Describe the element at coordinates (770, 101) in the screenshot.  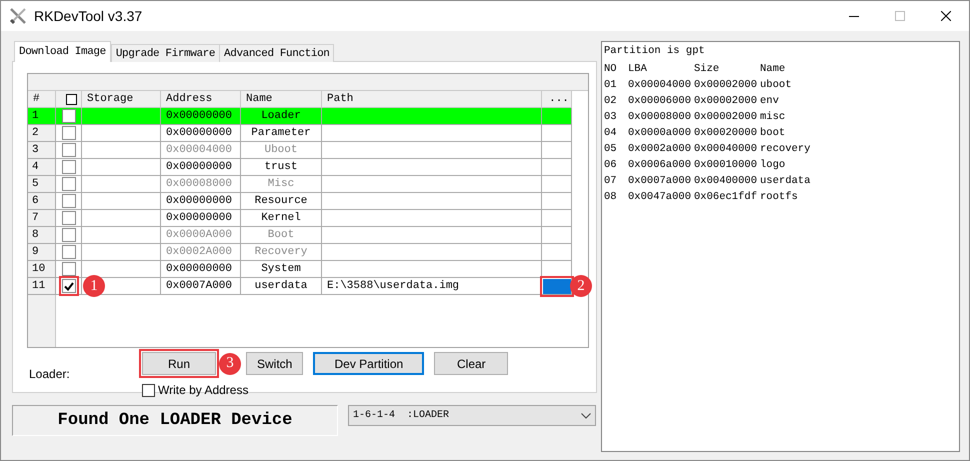
I see `log-text: env` at that location.